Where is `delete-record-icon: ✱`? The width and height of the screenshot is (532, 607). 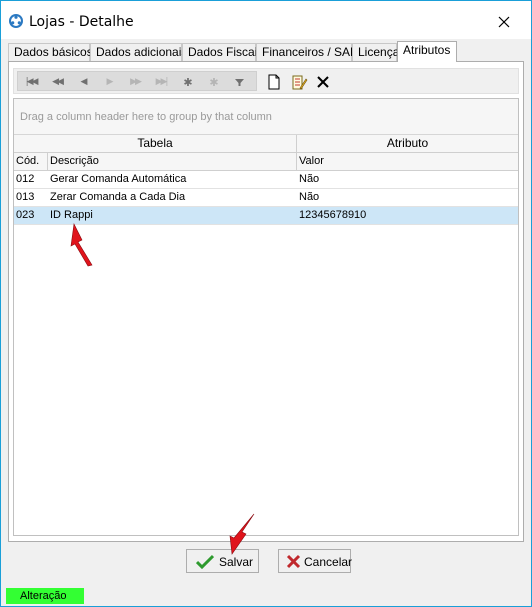
delete-record-icon: ✱ is located at coordinates (213, 82).